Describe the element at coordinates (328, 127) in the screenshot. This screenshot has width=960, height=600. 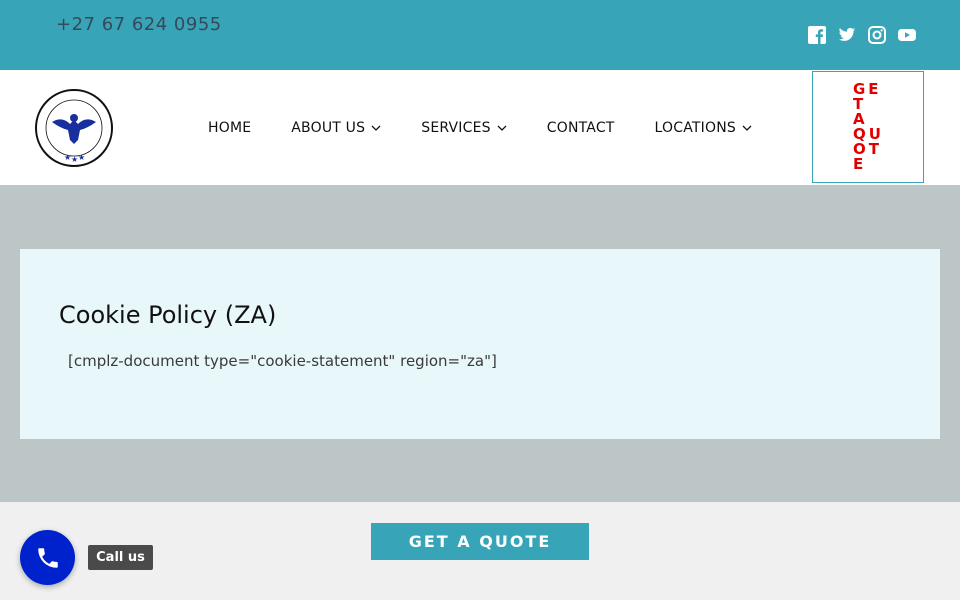
I see `nav-about-us-label: ABOUT US` at that location.